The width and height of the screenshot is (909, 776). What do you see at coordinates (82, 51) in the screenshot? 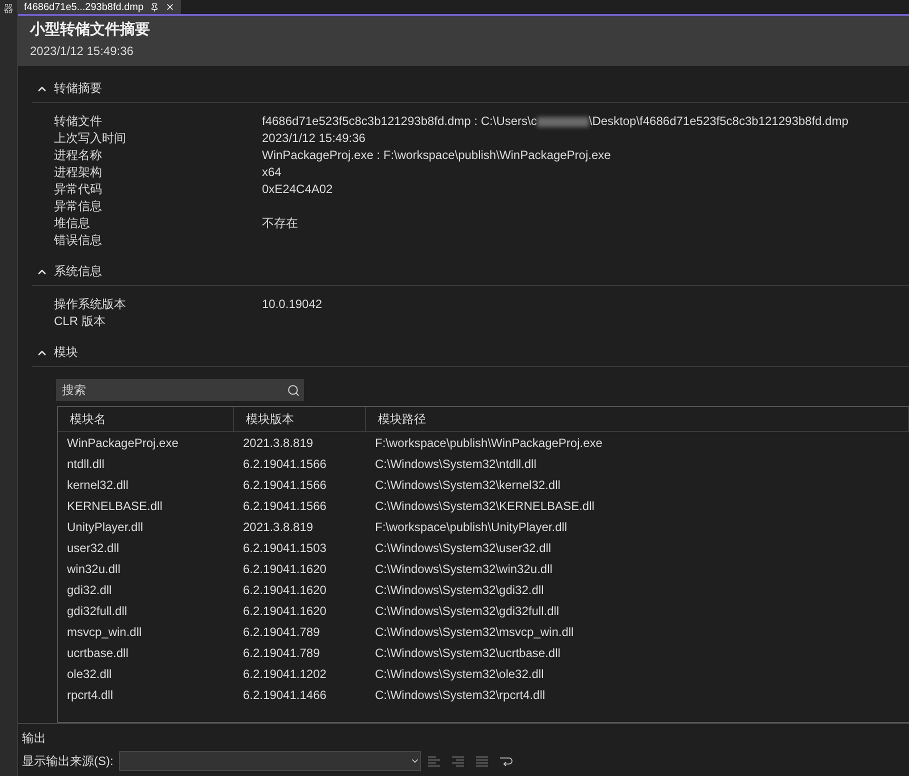
I see `summary-date: 2023/1/12 15:49:36` at bounding box center [82, 51].